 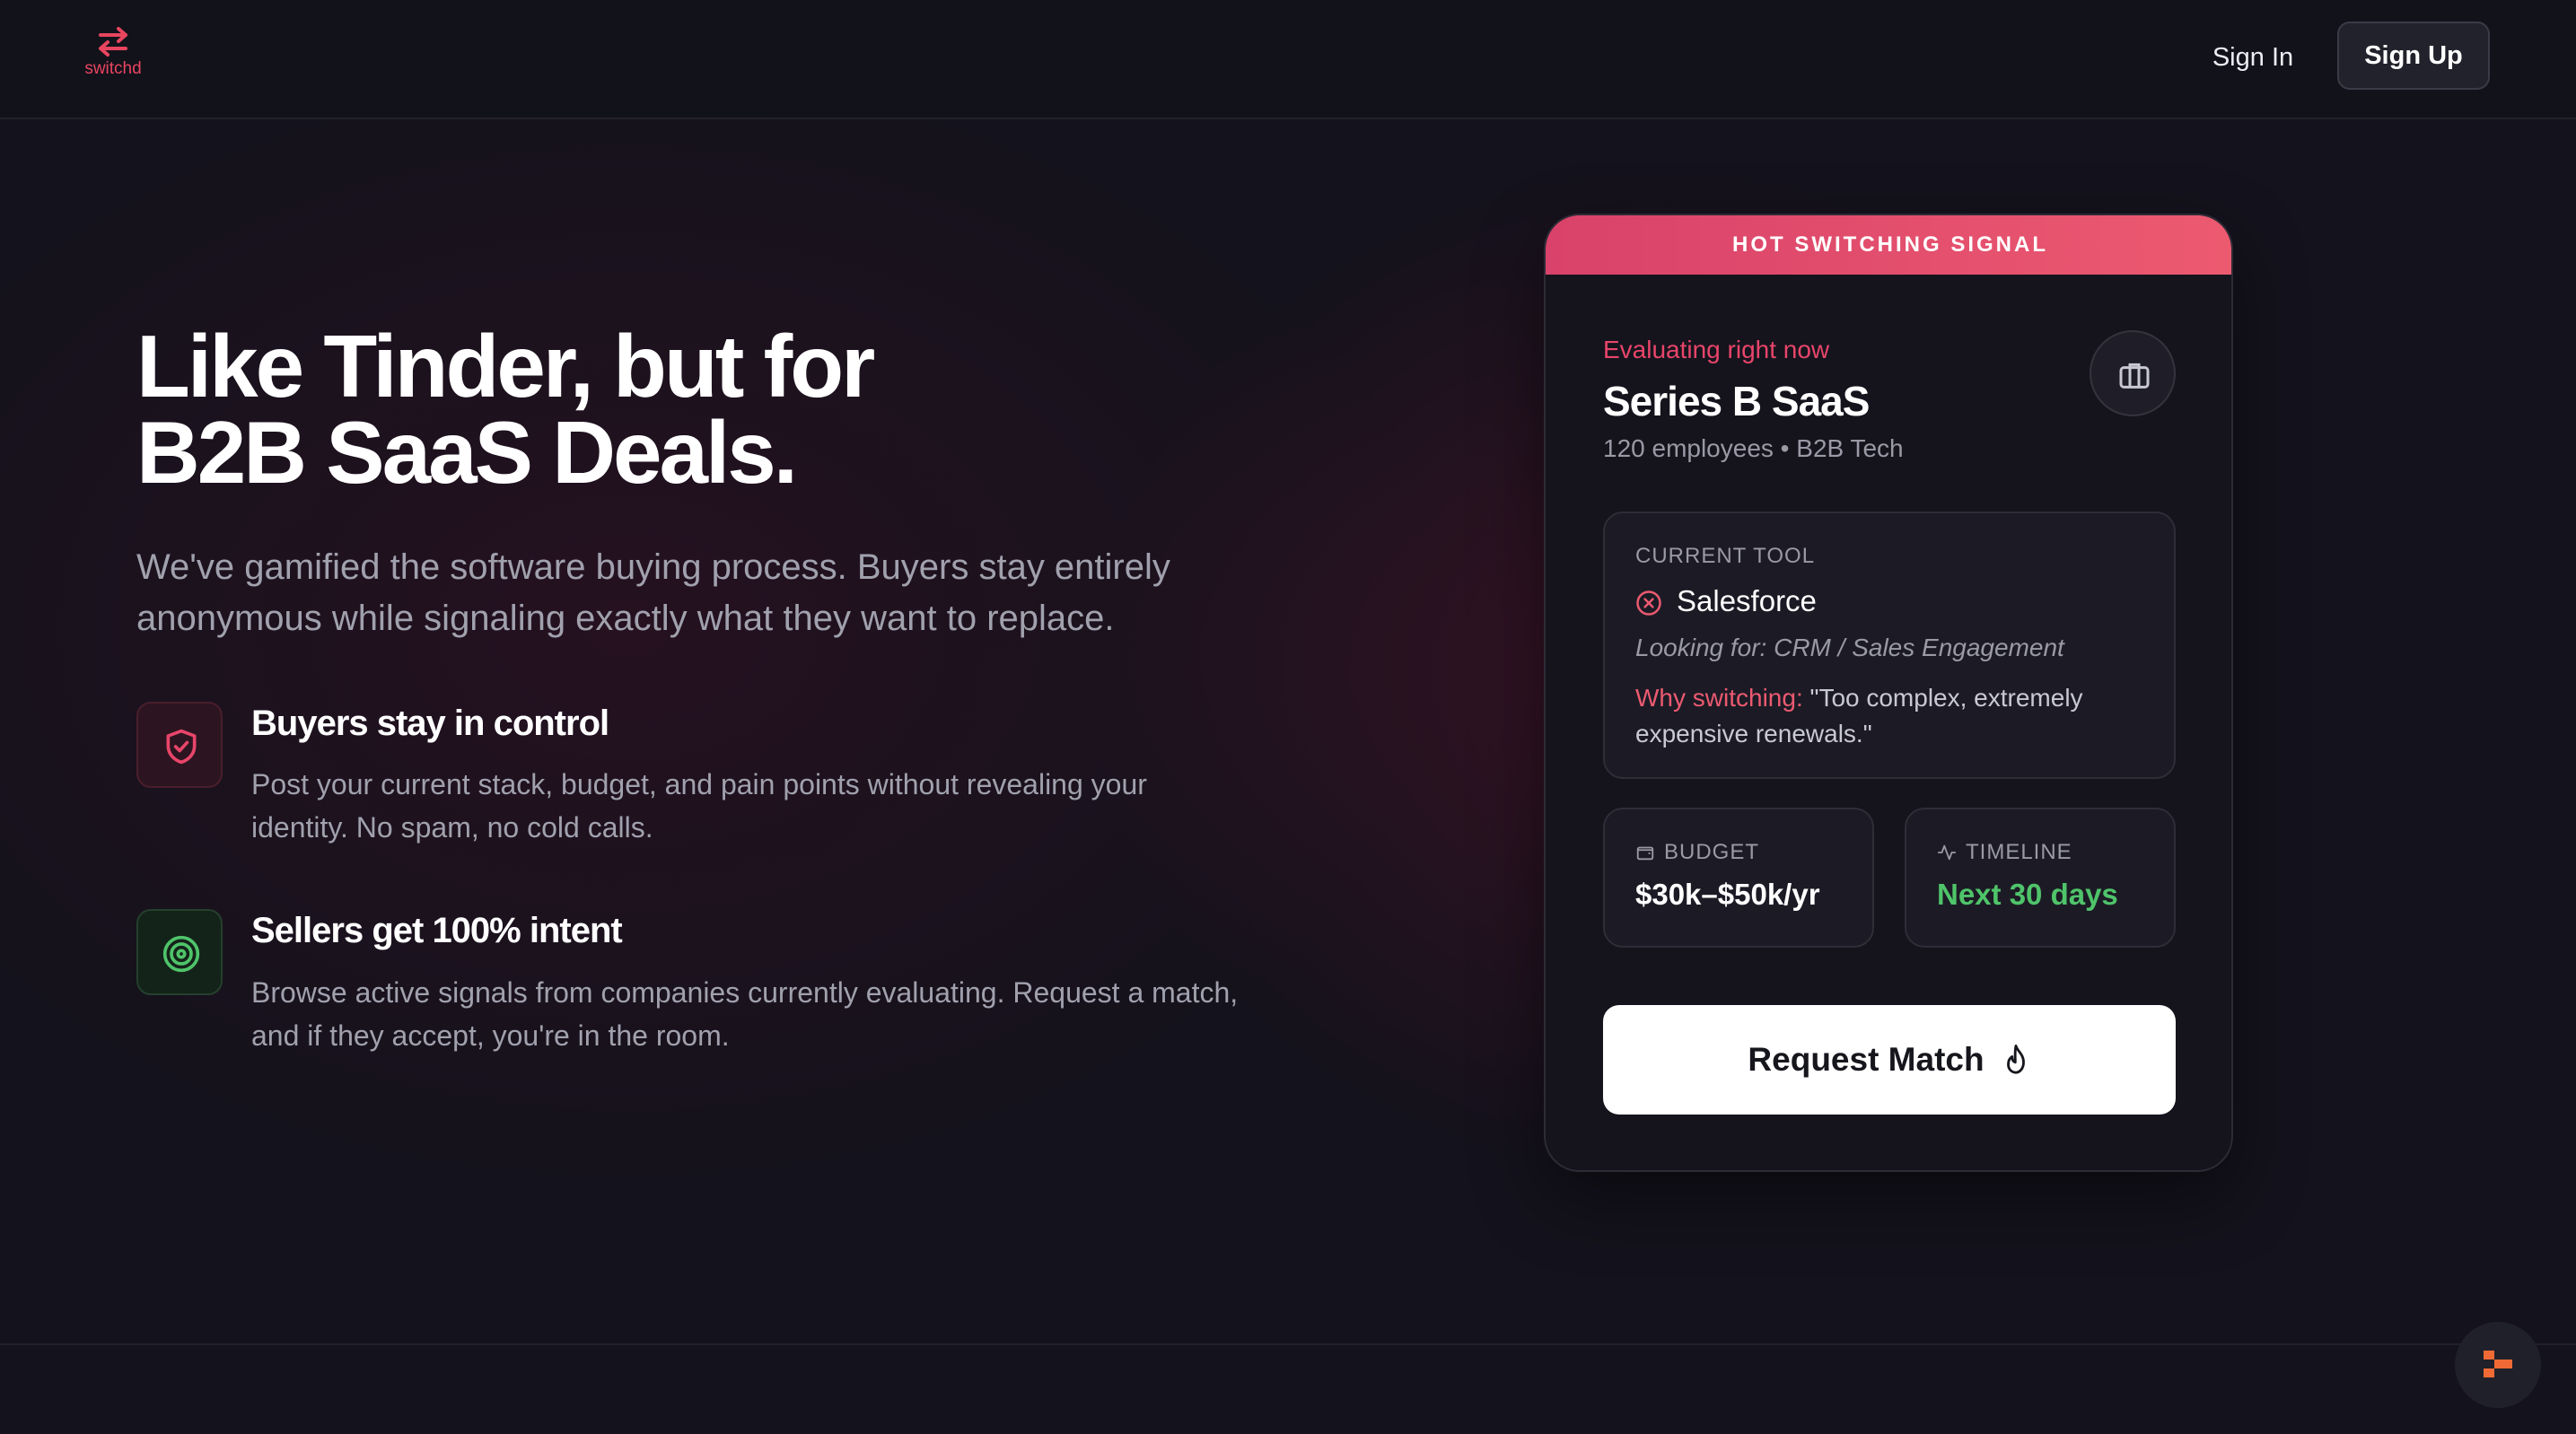 What do you see at coordinates (505, 366) in the screenshot?
I see `hero-title-line-1: Like Tinder, but for` at bounding box center [505, 366].